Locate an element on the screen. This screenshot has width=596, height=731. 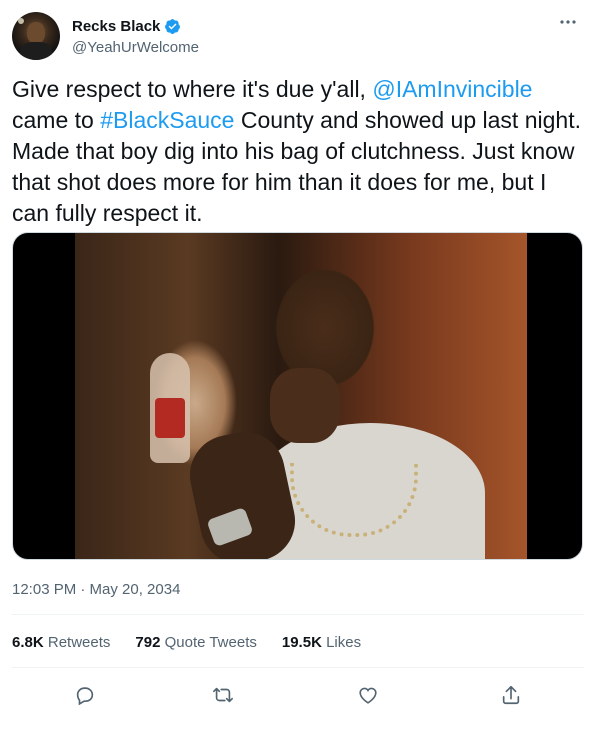
quote-tweets-stat: 792 Quote Tweets is located at coordinates (195, 642).